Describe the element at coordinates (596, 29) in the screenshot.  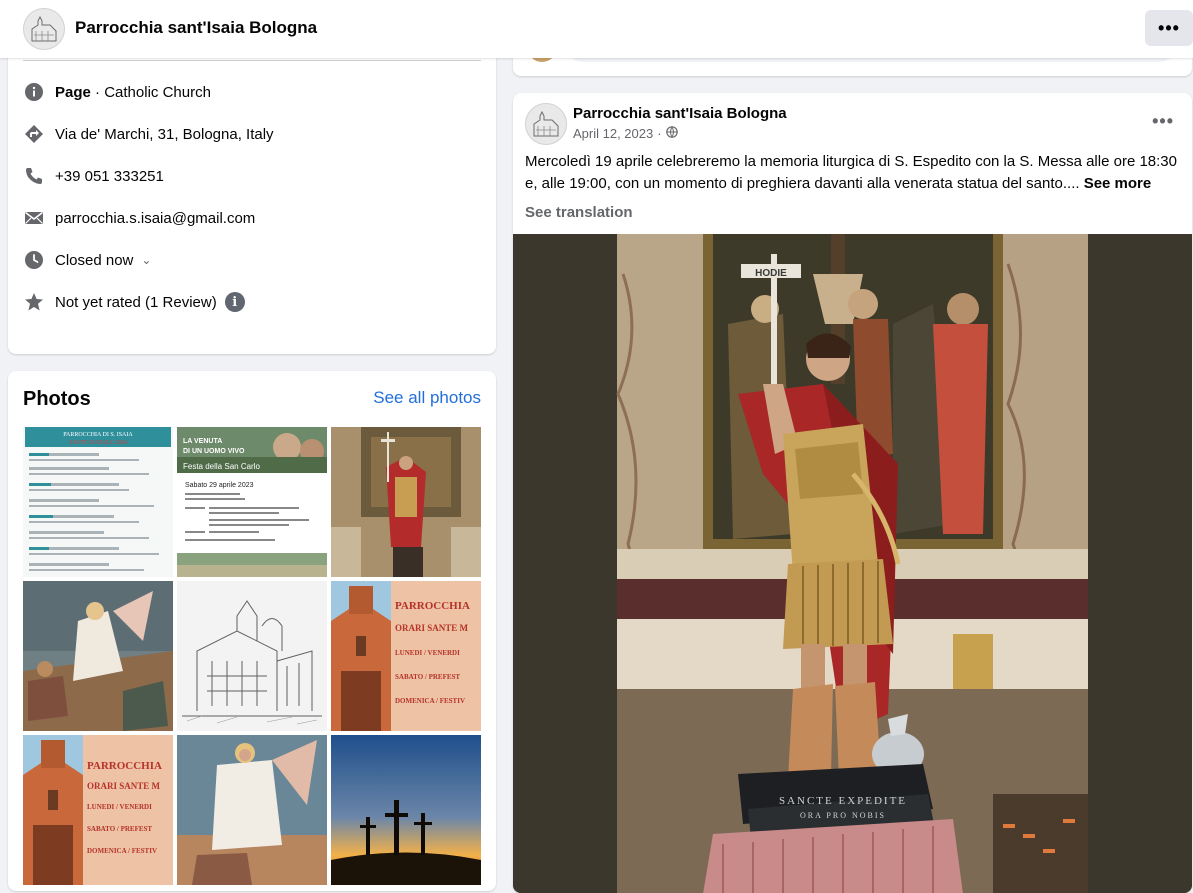
I see `page-header: Parrocchia sant'Isaia Bologna •••` at that location.